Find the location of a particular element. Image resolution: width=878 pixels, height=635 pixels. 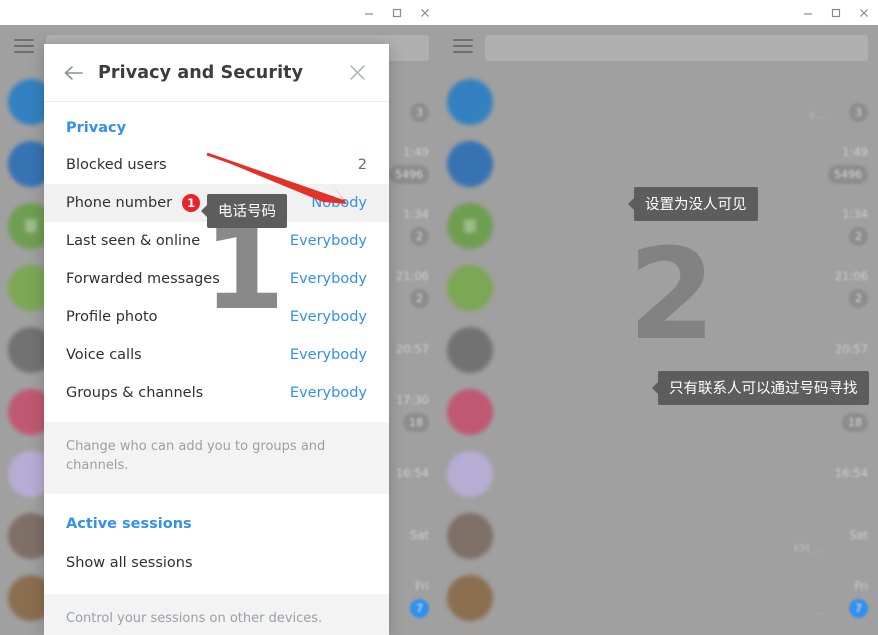

section-heading-privacy: Privacy is located at coordinates (96, 128).